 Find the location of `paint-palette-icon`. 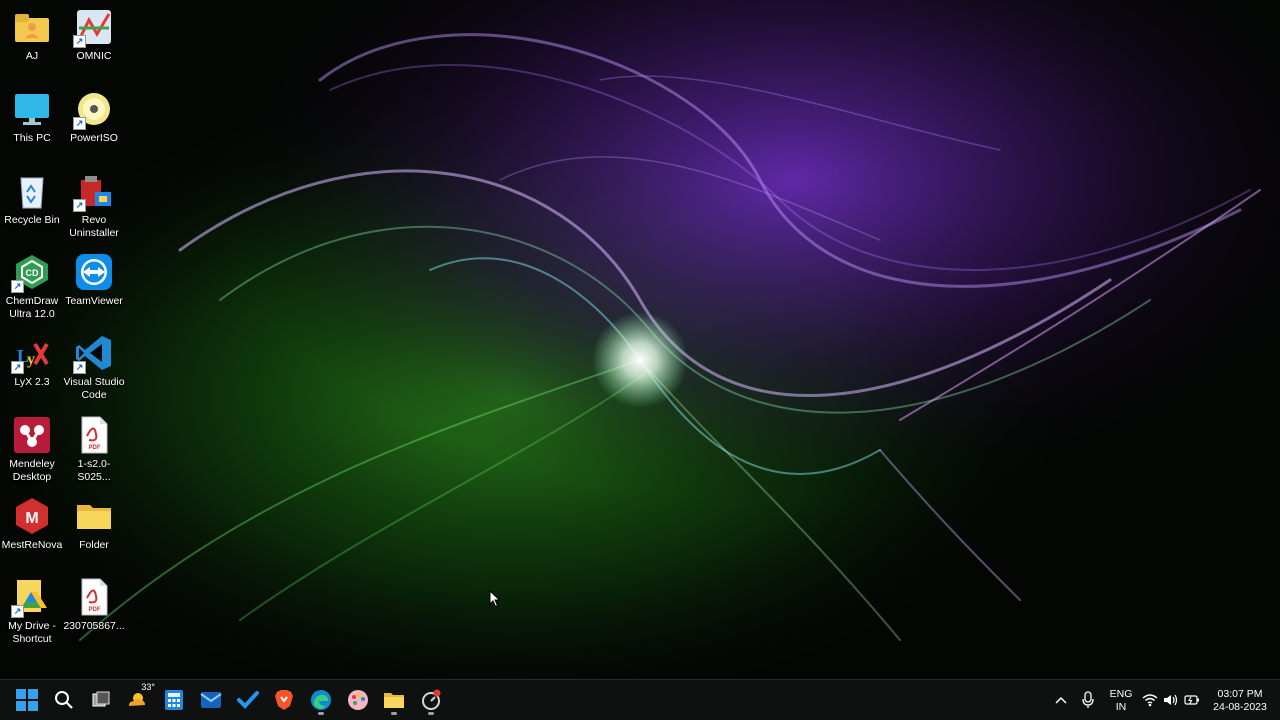

paint-palette-icon is located at coordinates (358, 700).